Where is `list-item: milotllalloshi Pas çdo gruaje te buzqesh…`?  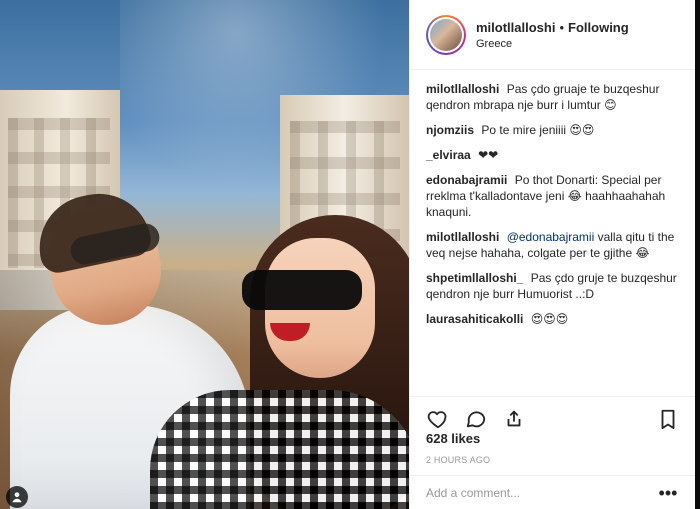 list-item: milotllalloshi Pas çdo gruaje te buzqesh… is located at coordinates (553, 97).